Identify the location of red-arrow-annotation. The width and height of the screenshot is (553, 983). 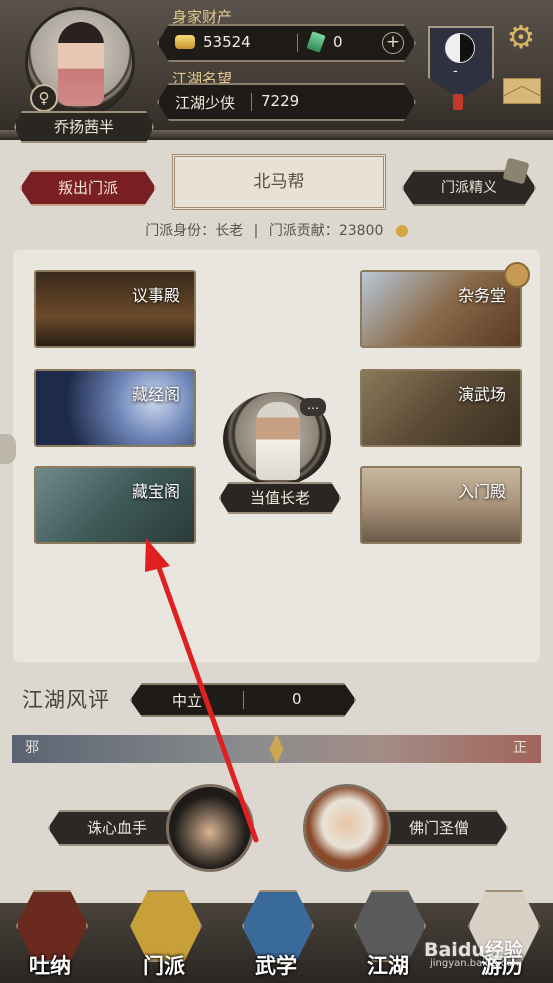
(202, 690).